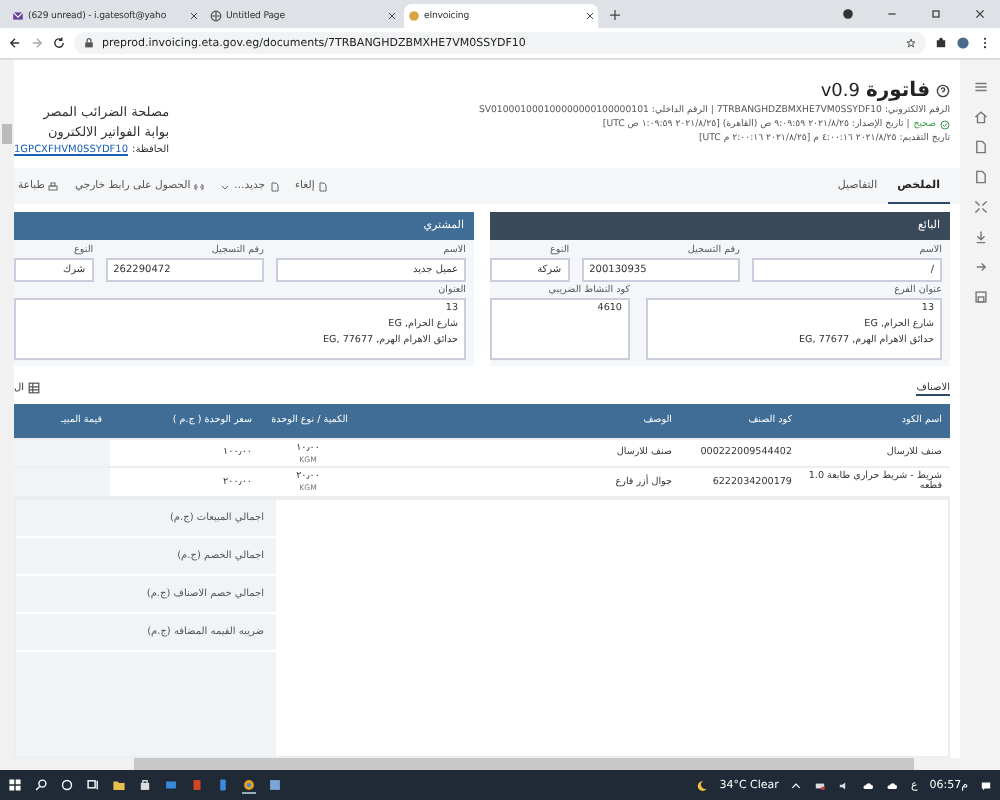  What do you see at coordinates (980, 87) in the screenshot?
I see `menu-icon` at bounding box center [980, 87].